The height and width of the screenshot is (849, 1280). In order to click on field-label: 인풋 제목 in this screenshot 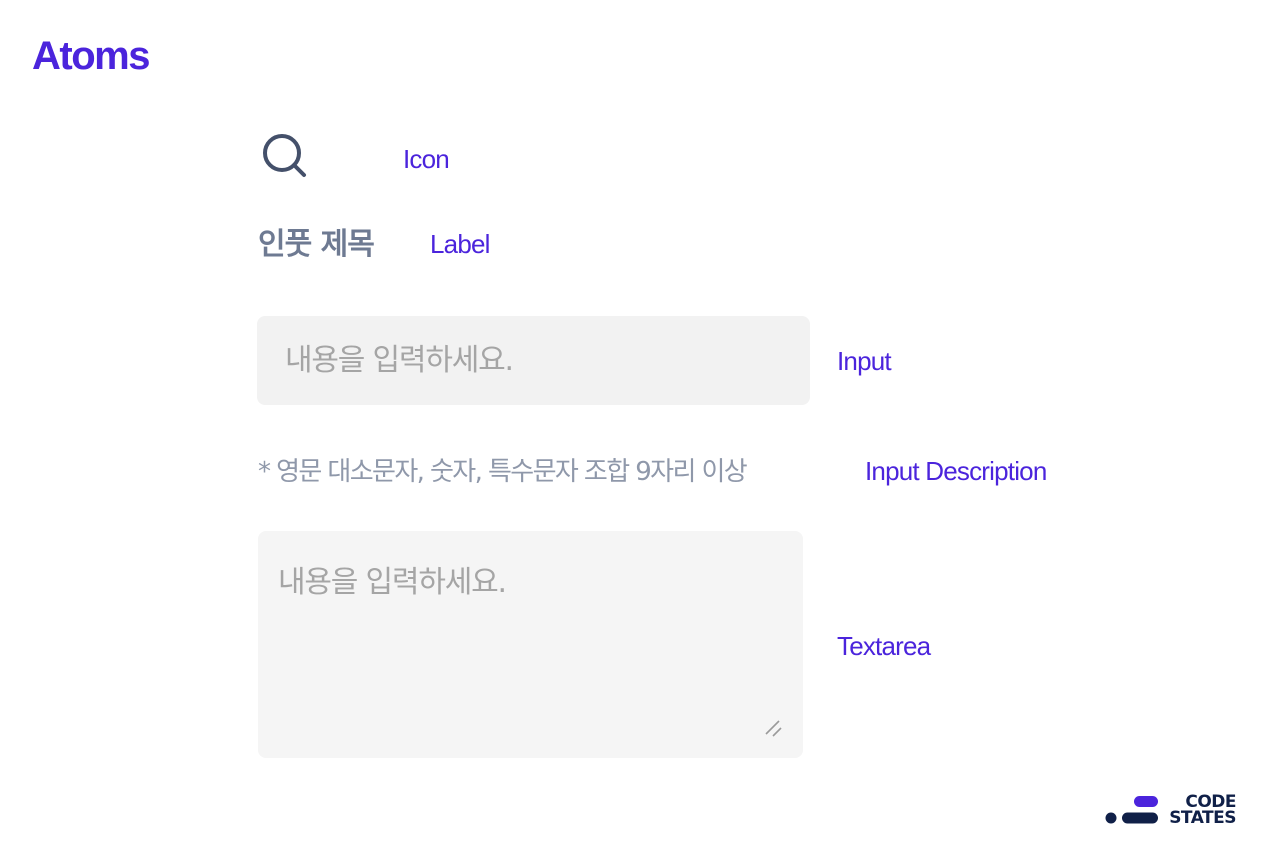, I will do `click(316, 244)`.